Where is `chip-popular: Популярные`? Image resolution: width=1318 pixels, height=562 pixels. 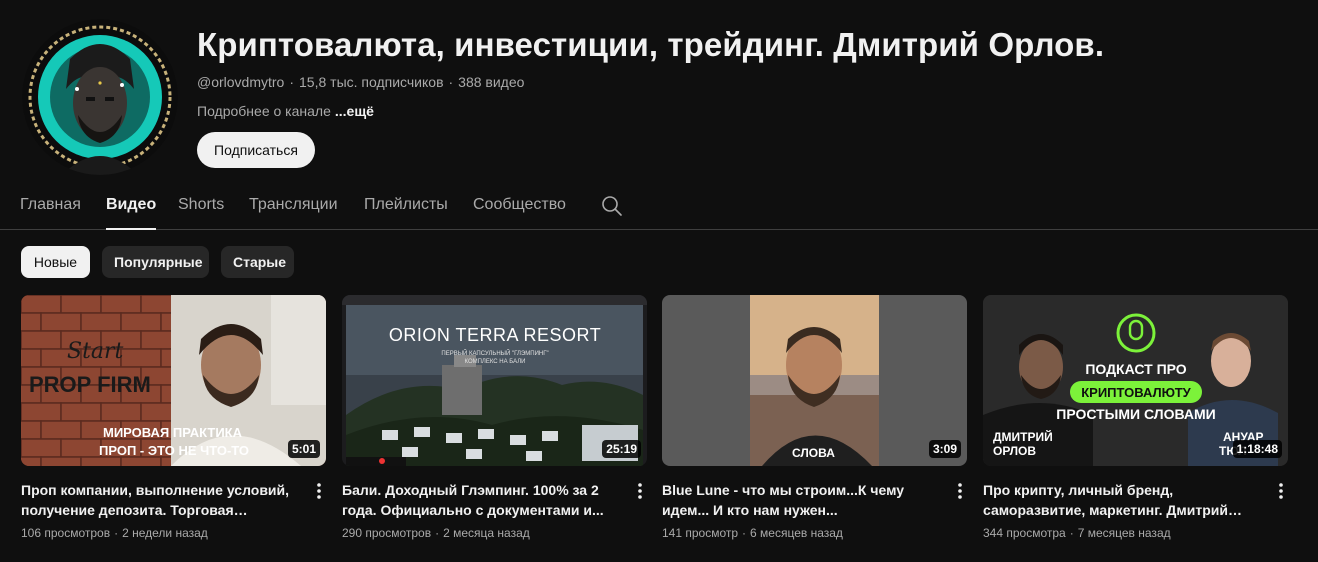 chip-popular: Популярные is located at coordinates (155, 262).